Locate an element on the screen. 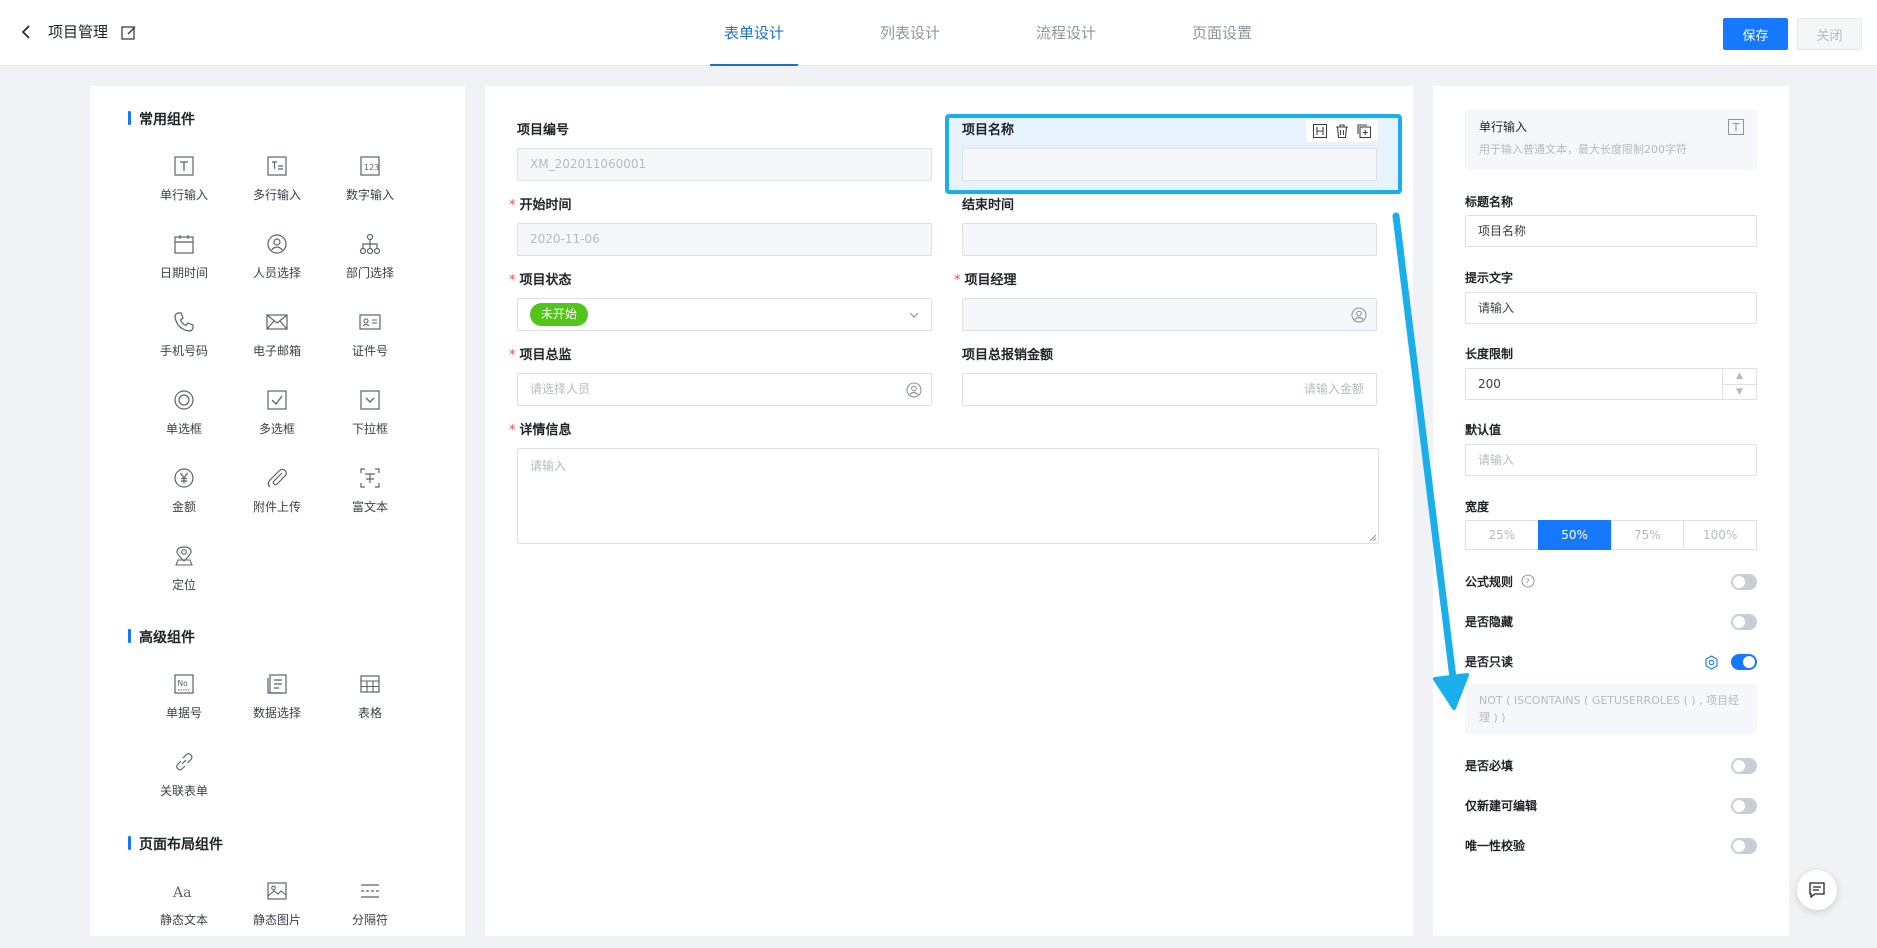 This screenshot has height=948, width=1877. component-label: 静态图片 is located at coordinates (276, 920).